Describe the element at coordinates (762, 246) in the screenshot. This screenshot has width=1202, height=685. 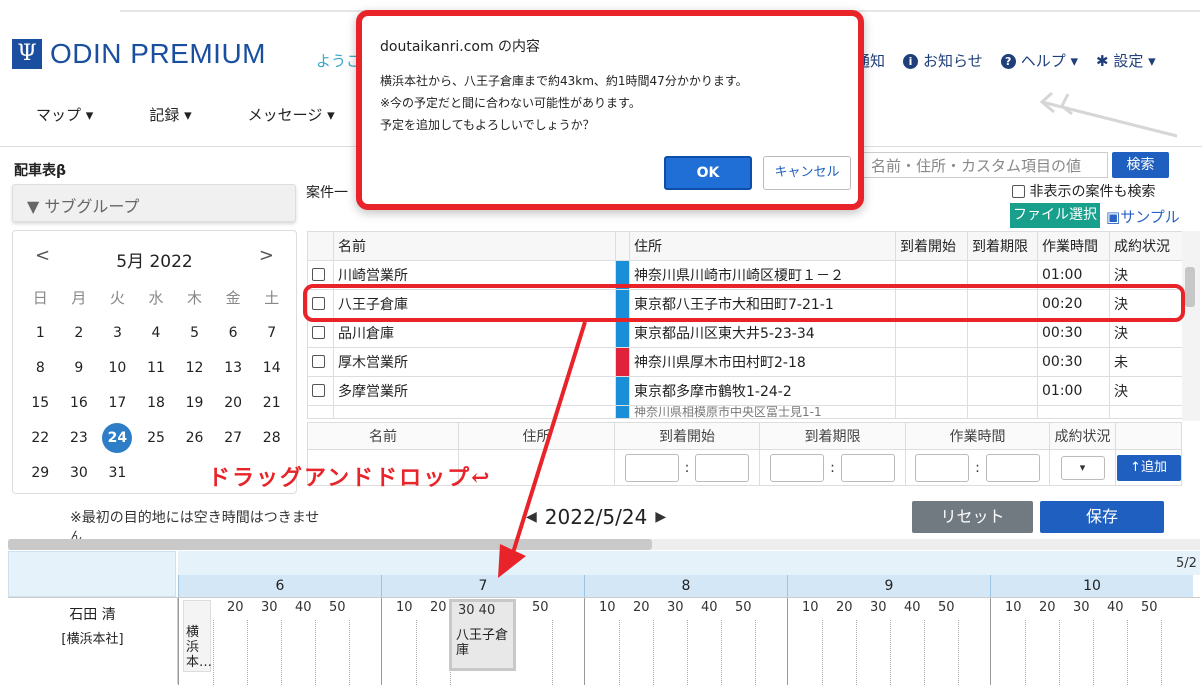
I see `col-address: 住所` at that location.